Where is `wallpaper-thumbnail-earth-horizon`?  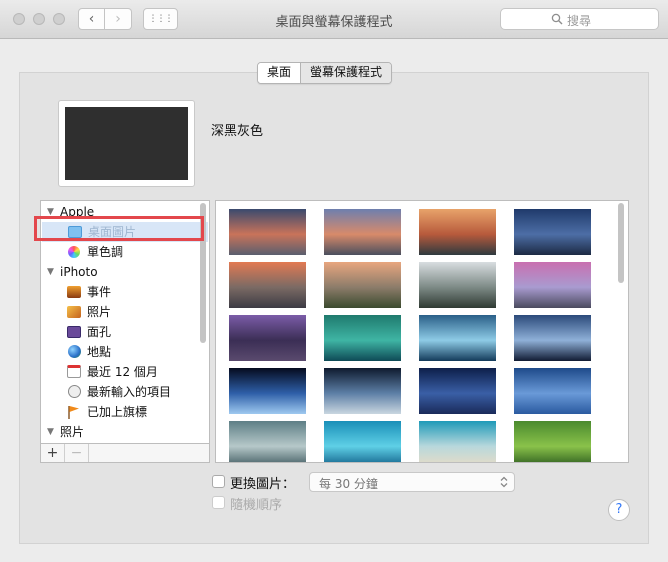
wallpaper-thumbnail-earth-horizon is located at coordinates (267, 391).